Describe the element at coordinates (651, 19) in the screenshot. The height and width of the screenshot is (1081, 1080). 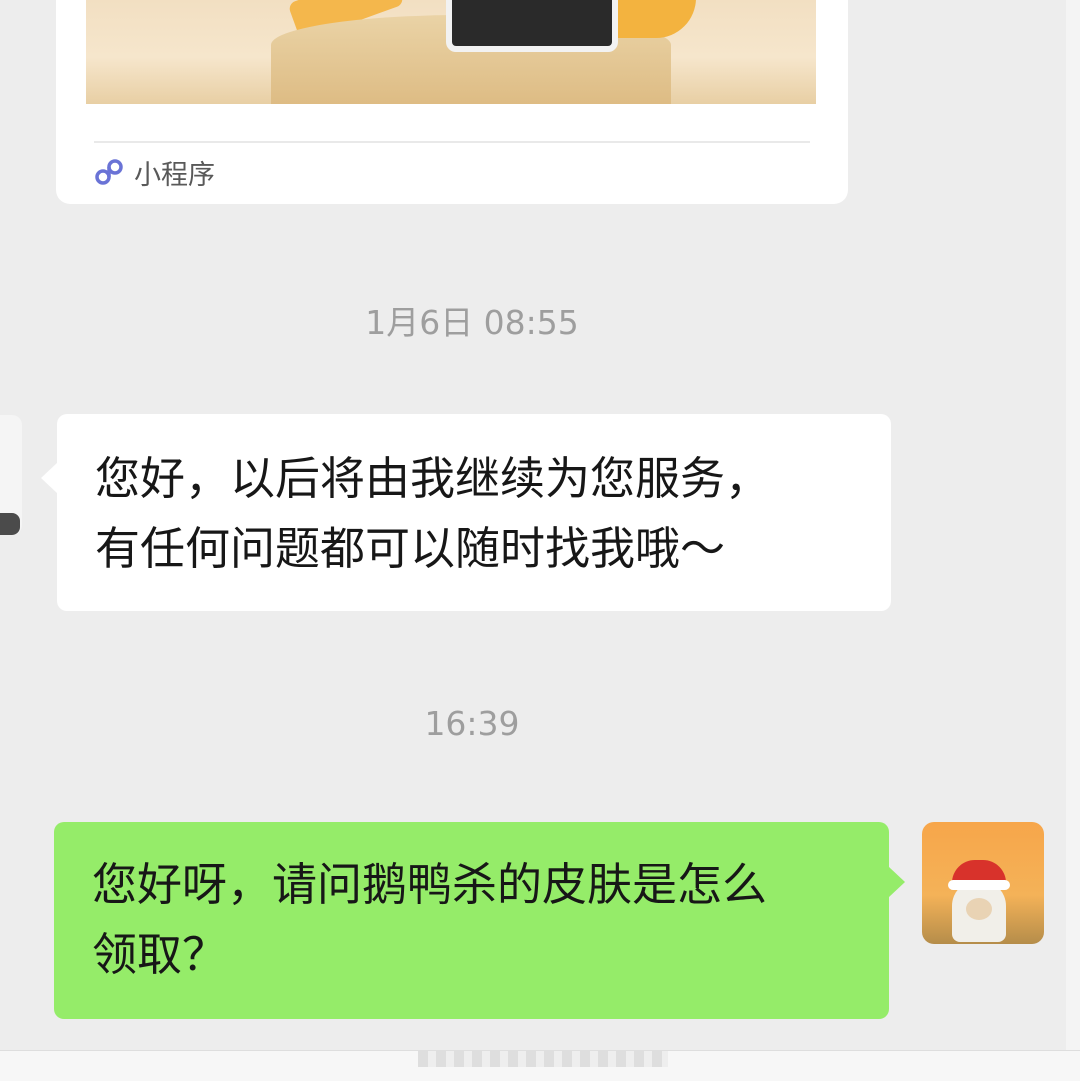
I see `cover-decoration` at that location.